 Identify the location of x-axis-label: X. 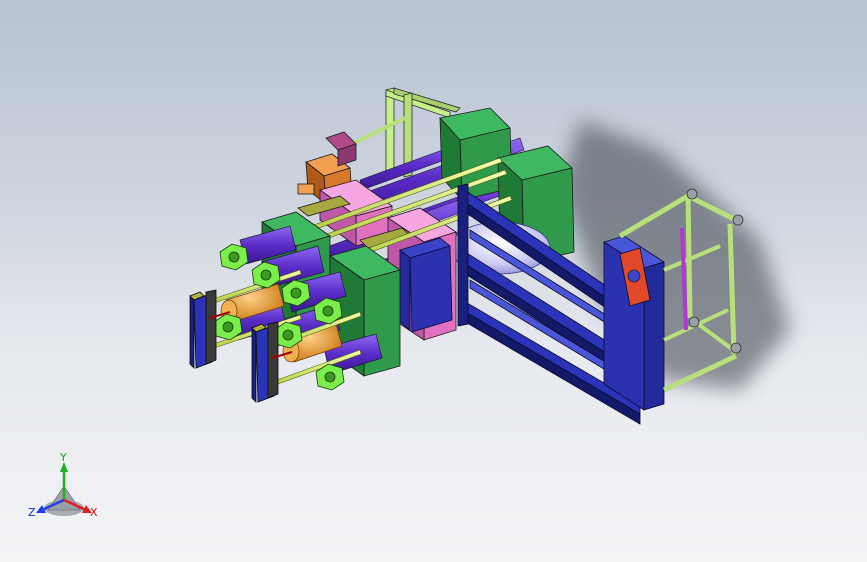
(94, 512).